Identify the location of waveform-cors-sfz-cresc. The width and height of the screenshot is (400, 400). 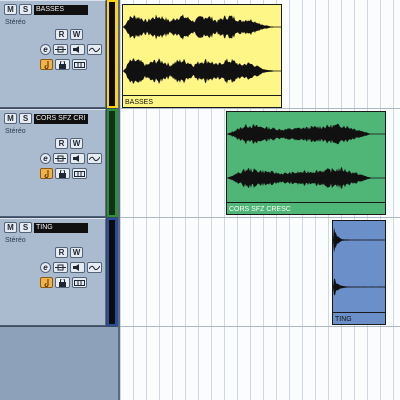
(306, 156).